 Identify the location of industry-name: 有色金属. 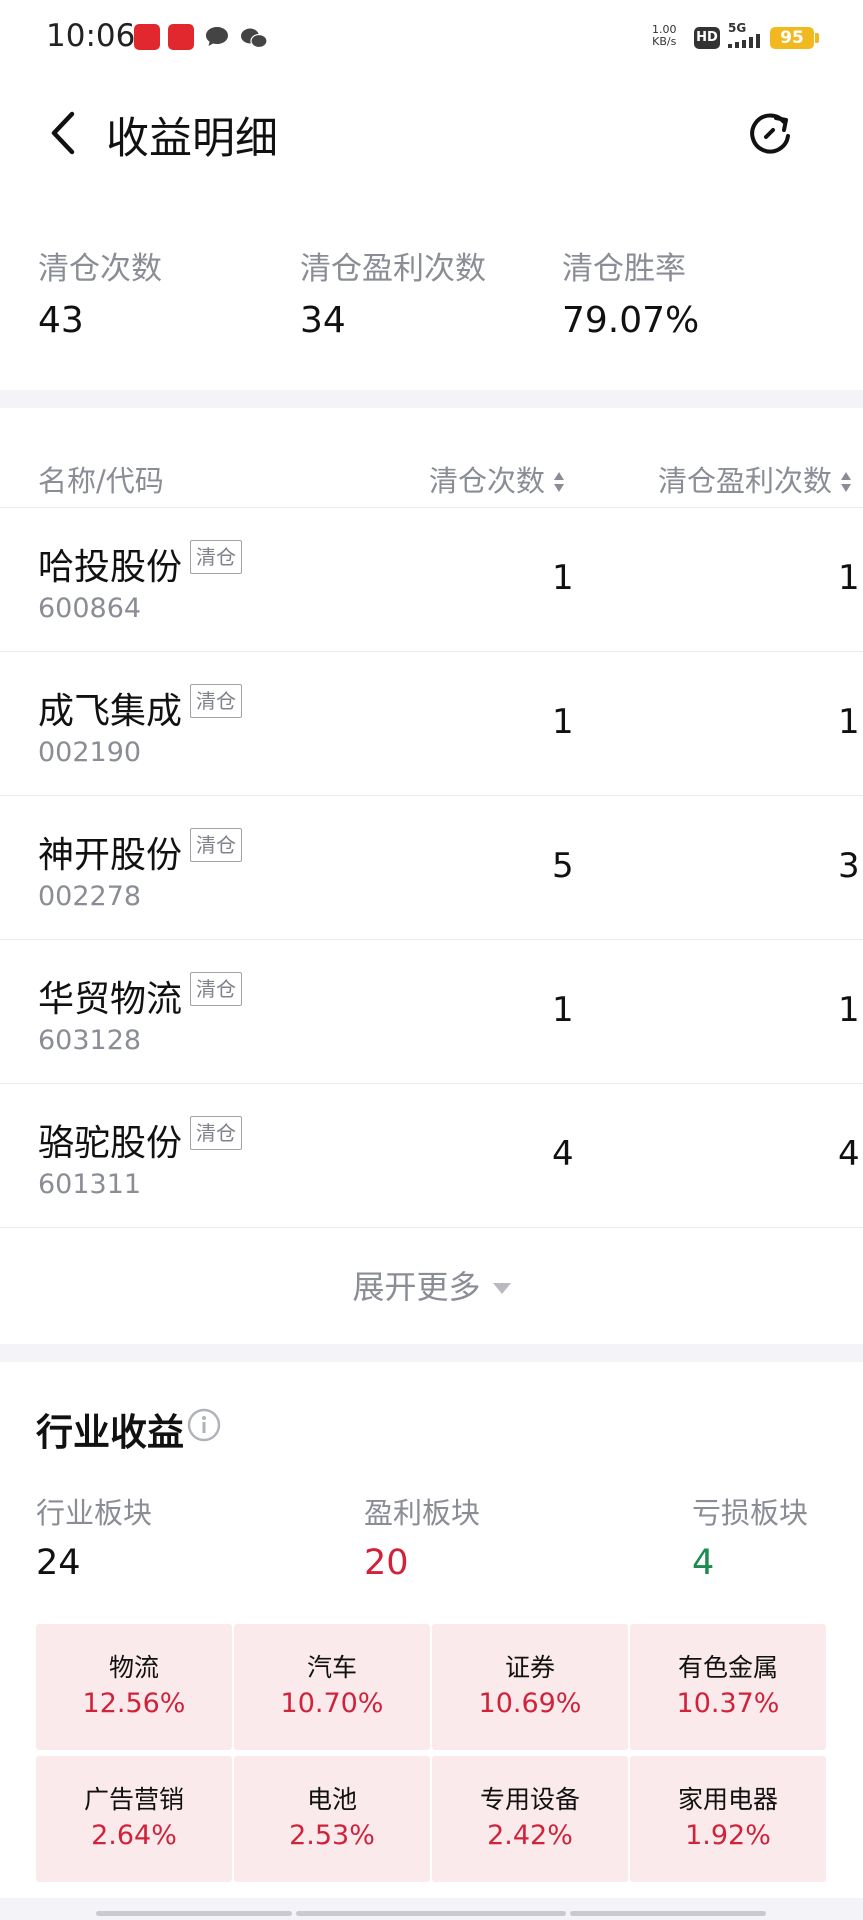
(727, 1667).